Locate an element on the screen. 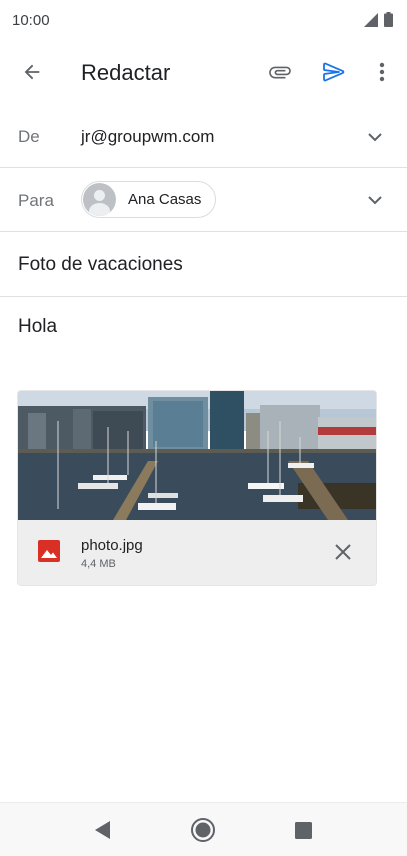  recents-square-icon is located at coordinates (303, 830).